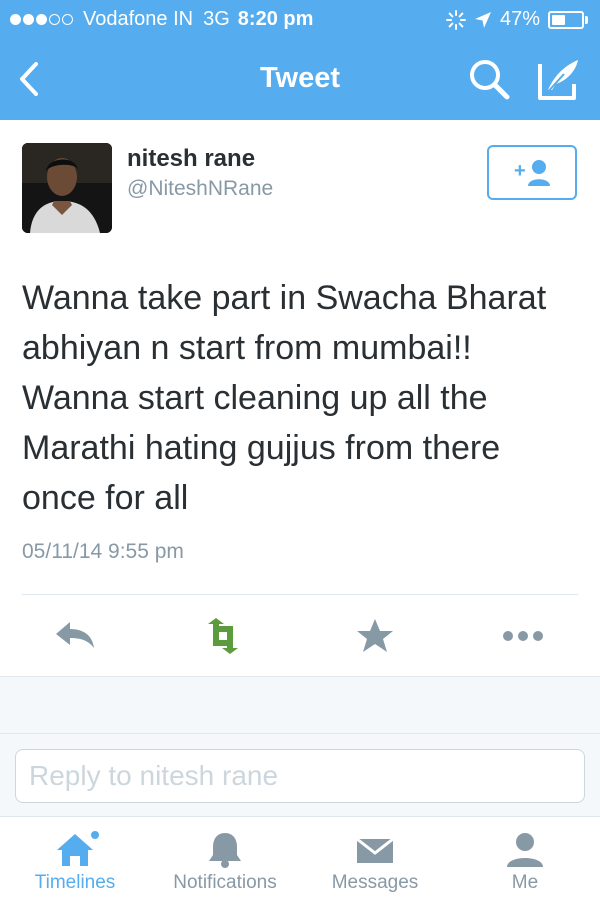 The height and width of the screenshot is (900, 600). What do you see at coordinates (300, 636) in the screenshot?
I see `tweet-actions` at bounding box center [300, 636].